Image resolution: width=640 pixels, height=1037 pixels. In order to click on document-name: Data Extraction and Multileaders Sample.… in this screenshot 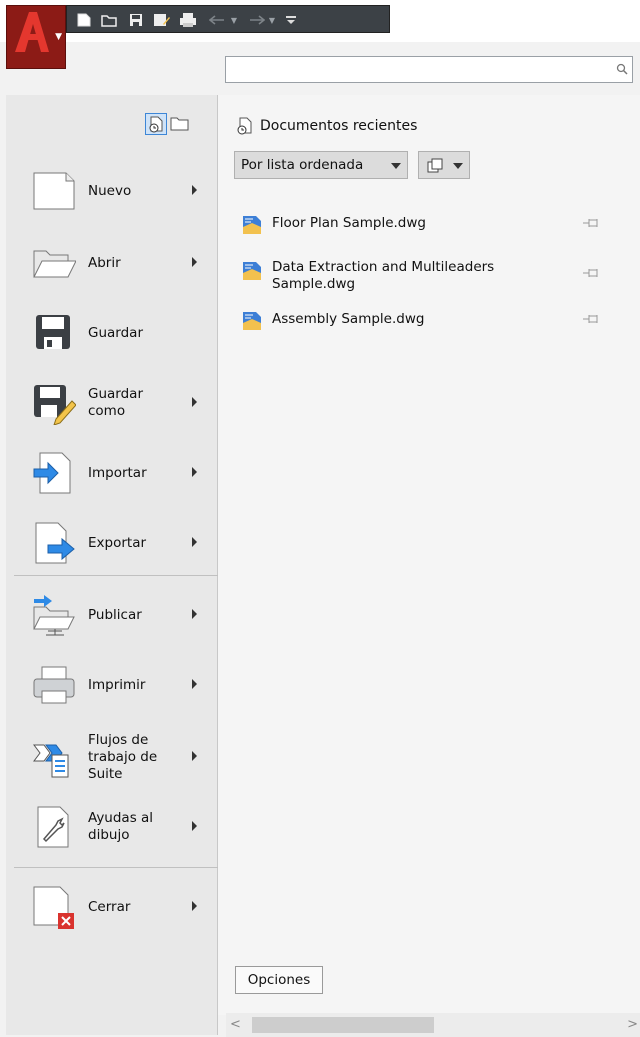, I will do `click(383, 275)`.